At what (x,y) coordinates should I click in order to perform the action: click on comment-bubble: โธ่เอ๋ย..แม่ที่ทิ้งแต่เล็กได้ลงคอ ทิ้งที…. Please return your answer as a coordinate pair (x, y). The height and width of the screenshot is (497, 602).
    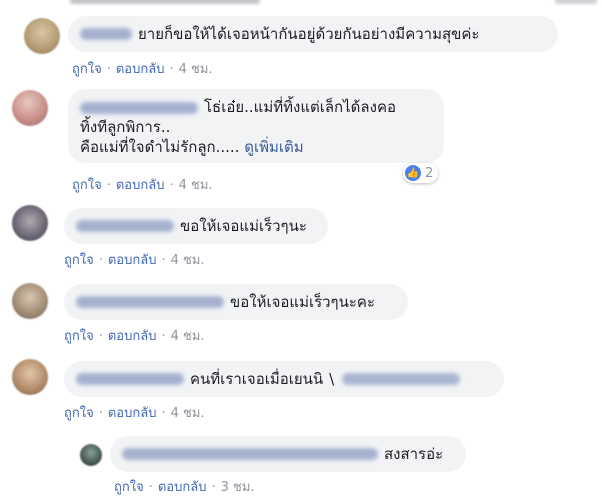
    Looking at the image, I should click on (256, 126).